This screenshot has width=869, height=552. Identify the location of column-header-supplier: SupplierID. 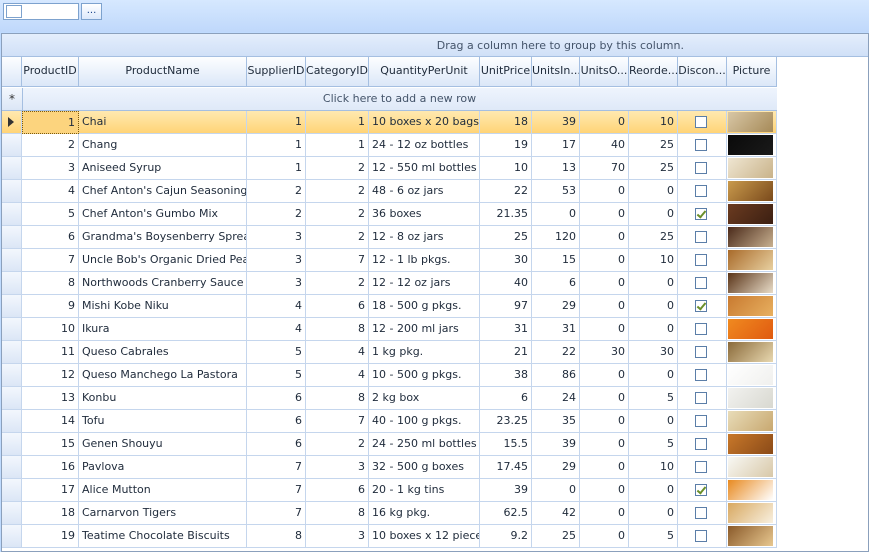
(276, 72).